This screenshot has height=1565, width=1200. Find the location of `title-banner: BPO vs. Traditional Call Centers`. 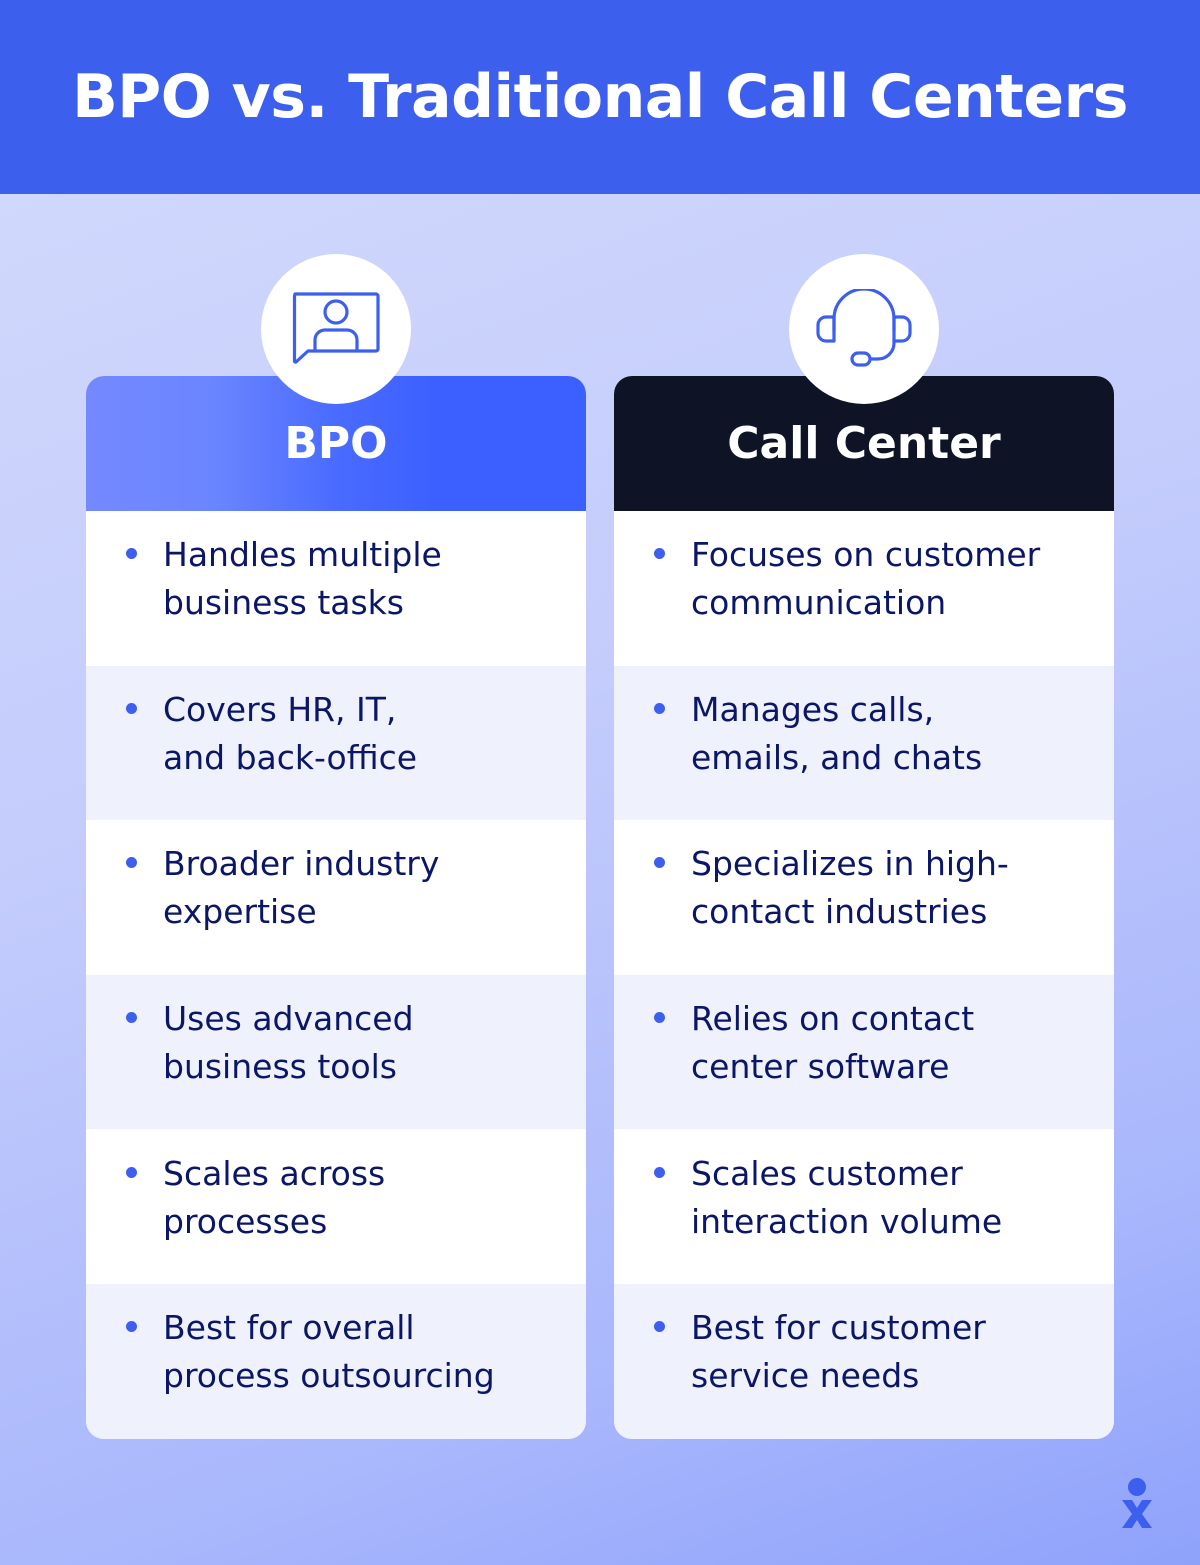

title-banner: BPO vs. Traditional Call Centers is located at coordinates (600, 97).